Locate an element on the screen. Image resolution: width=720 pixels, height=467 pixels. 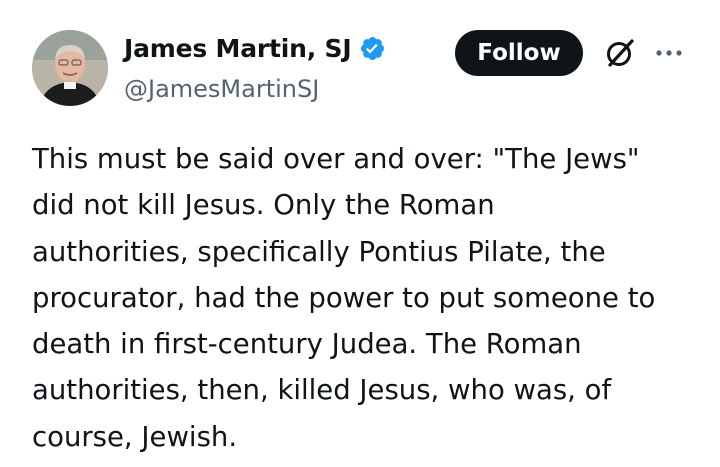
tweet-text-line: did not kill Jesus. Only the Roman is located at coordinates (263, 205).